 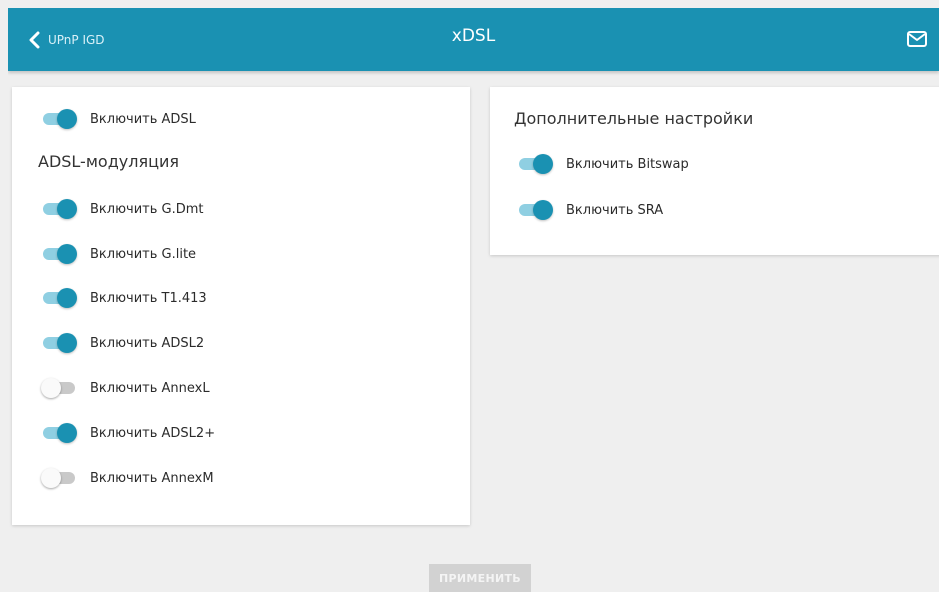 I want to click on bitswap-label: Включить Bitswap, so click(x=627, y=164).